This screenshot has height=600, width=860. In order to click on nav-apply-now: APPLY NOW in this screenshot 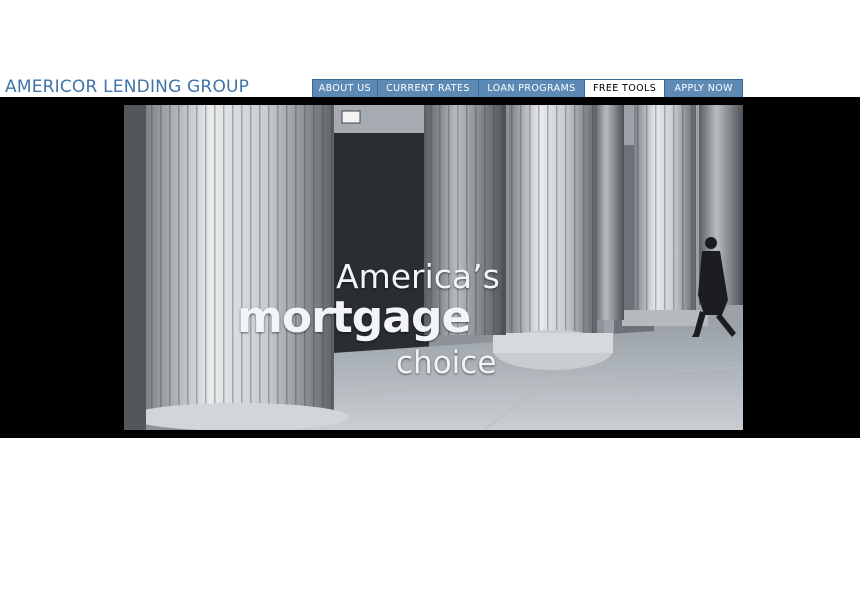, I will do `click(703, 88)`.